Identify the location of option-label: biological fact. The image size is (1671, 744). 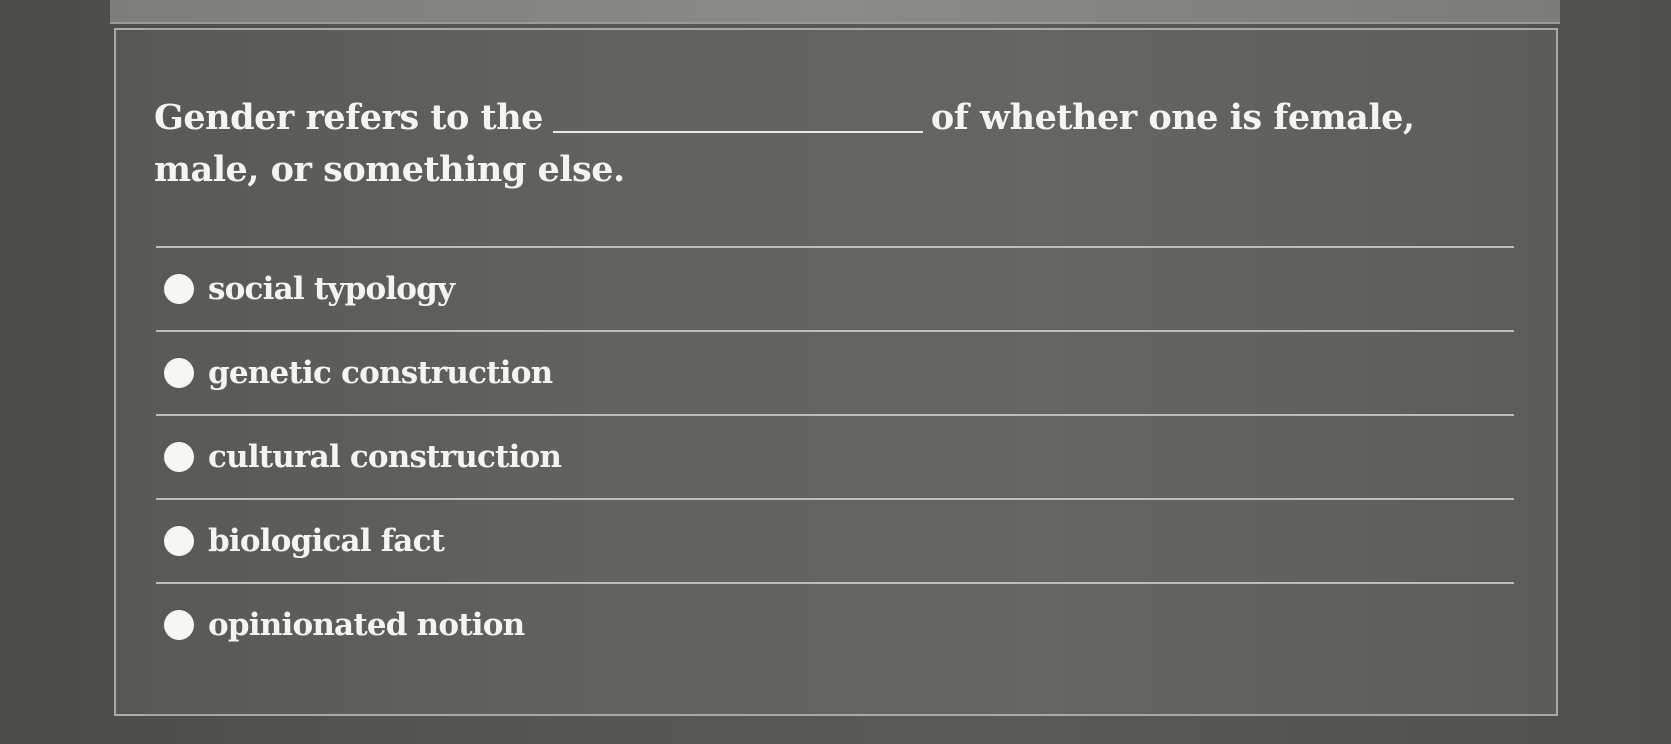
(326, 541).